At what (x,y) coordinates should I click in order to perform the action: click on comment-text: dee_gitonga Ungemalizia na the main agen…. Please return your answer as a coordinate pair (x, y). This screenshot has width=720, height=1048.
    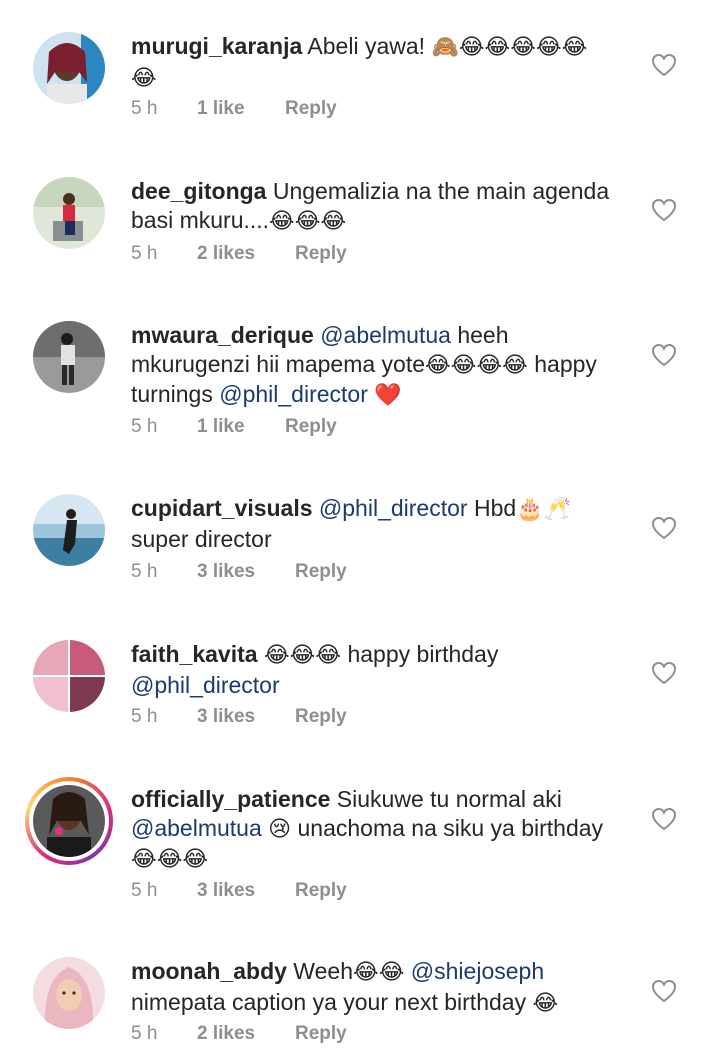
    Looking at the image, I should click on (381, 206).